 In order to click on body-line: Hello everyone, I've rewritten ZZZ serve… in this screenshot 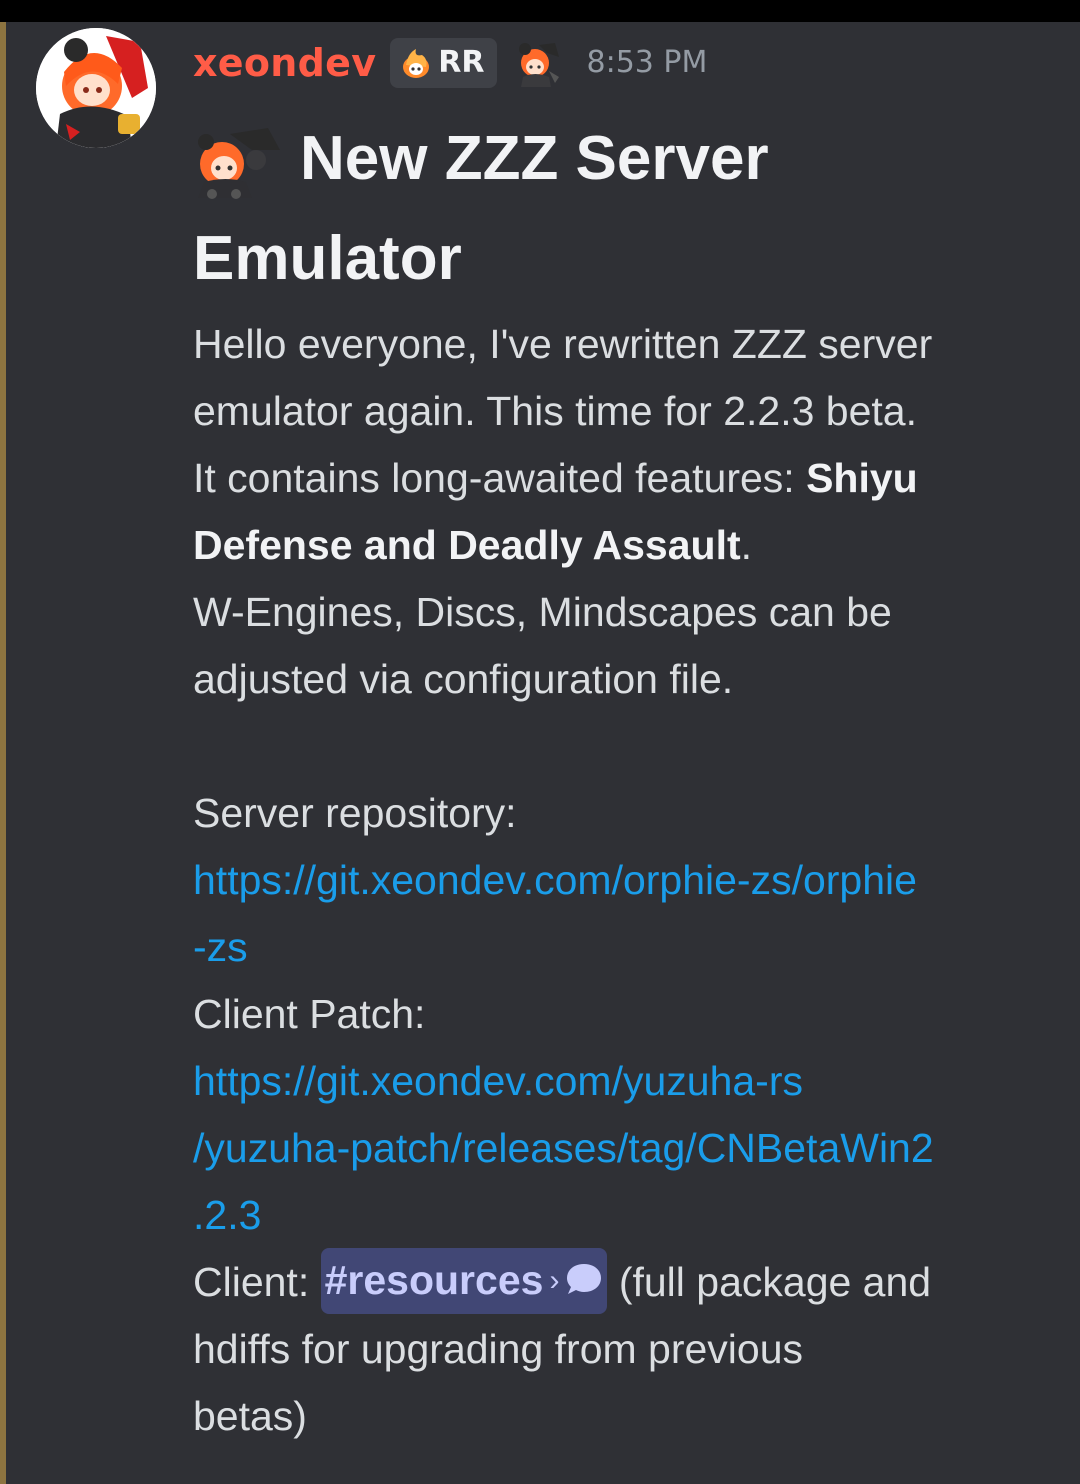, I will do `click(563, 344)`.